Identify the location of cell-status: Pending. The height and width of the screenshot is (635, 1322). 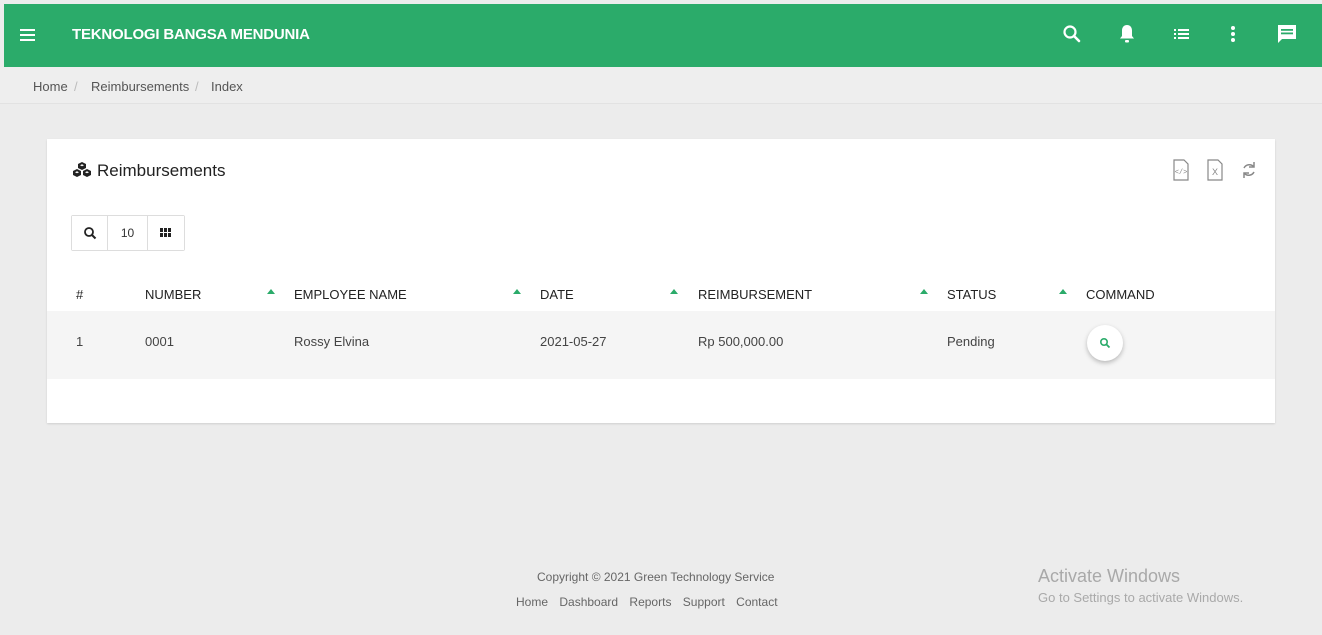
(971, 341).